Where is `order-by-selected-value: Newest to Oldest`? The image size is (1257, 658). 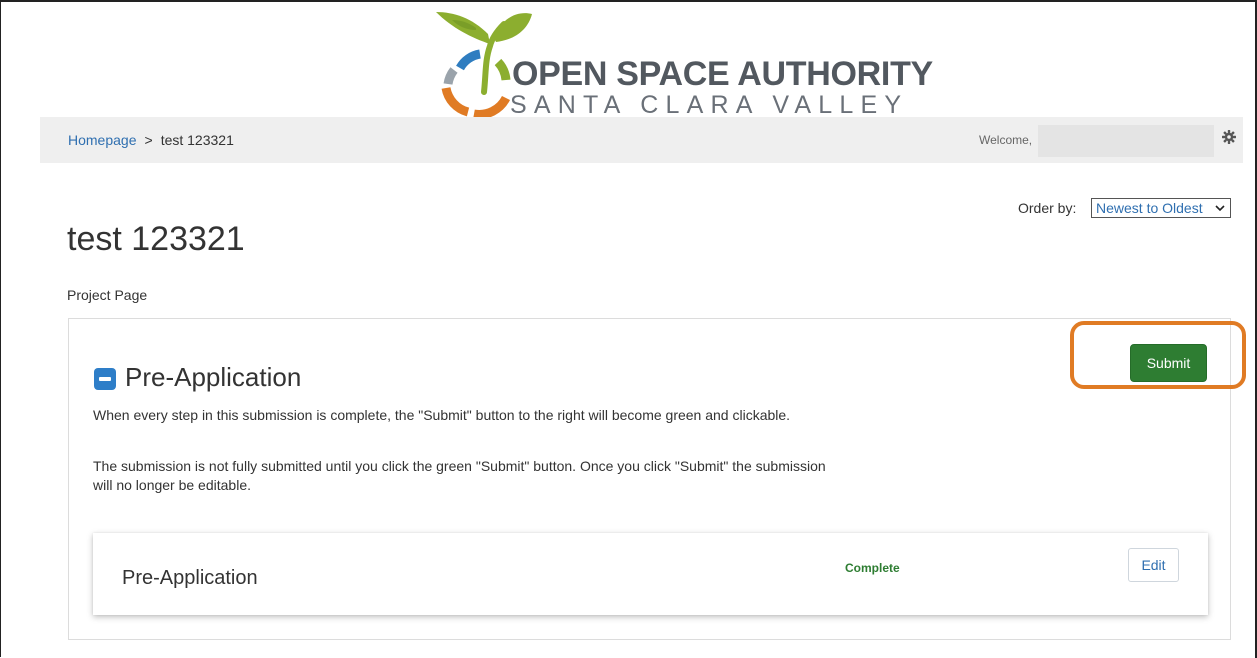 order-by-selected-value: Newest to Oldest is located at coordinates (1149, 208).